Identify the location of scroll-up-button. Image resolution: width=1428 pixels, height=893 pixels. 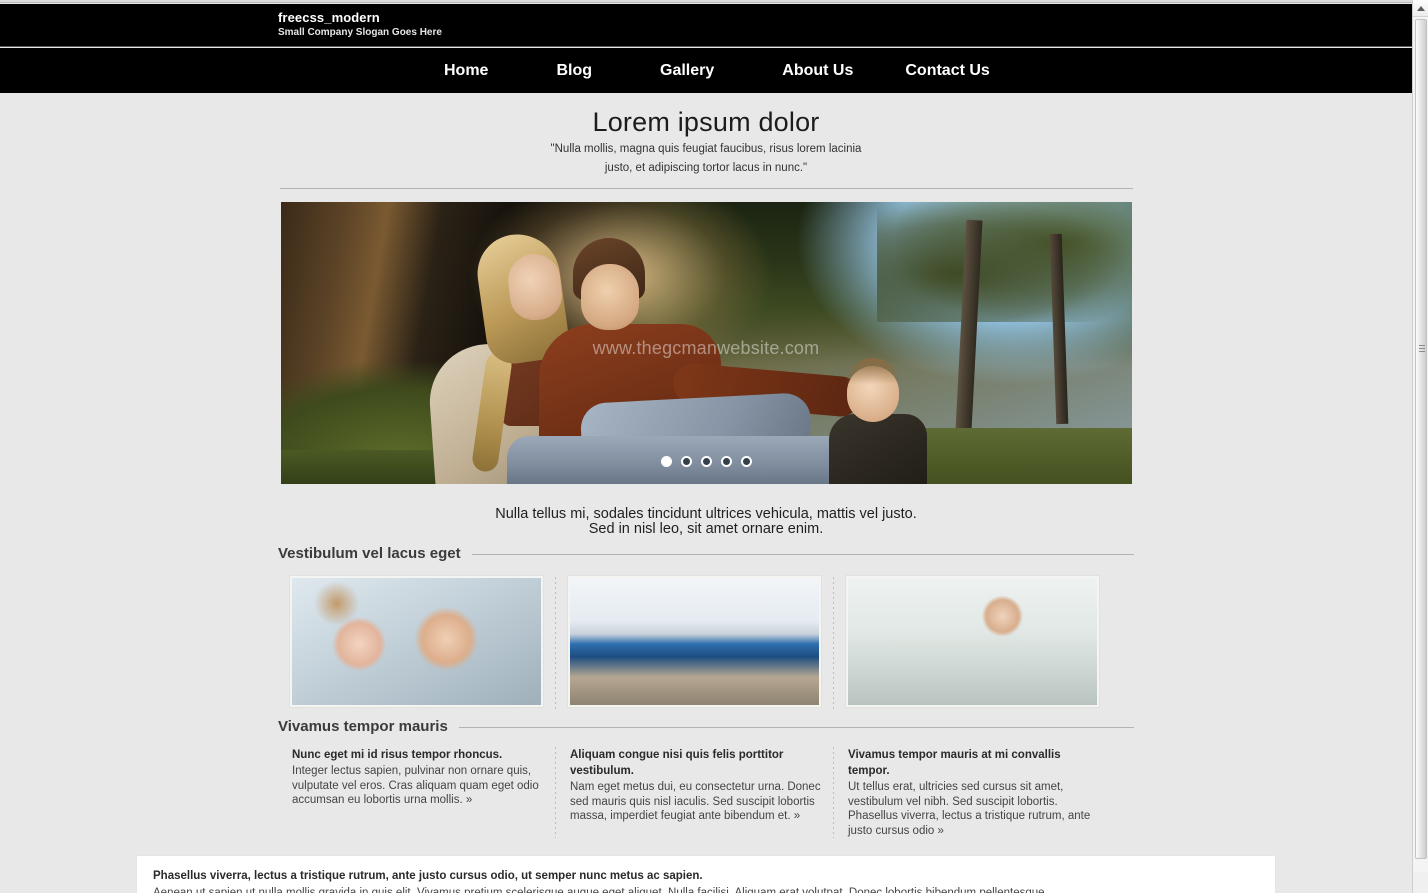
(1420, 8).